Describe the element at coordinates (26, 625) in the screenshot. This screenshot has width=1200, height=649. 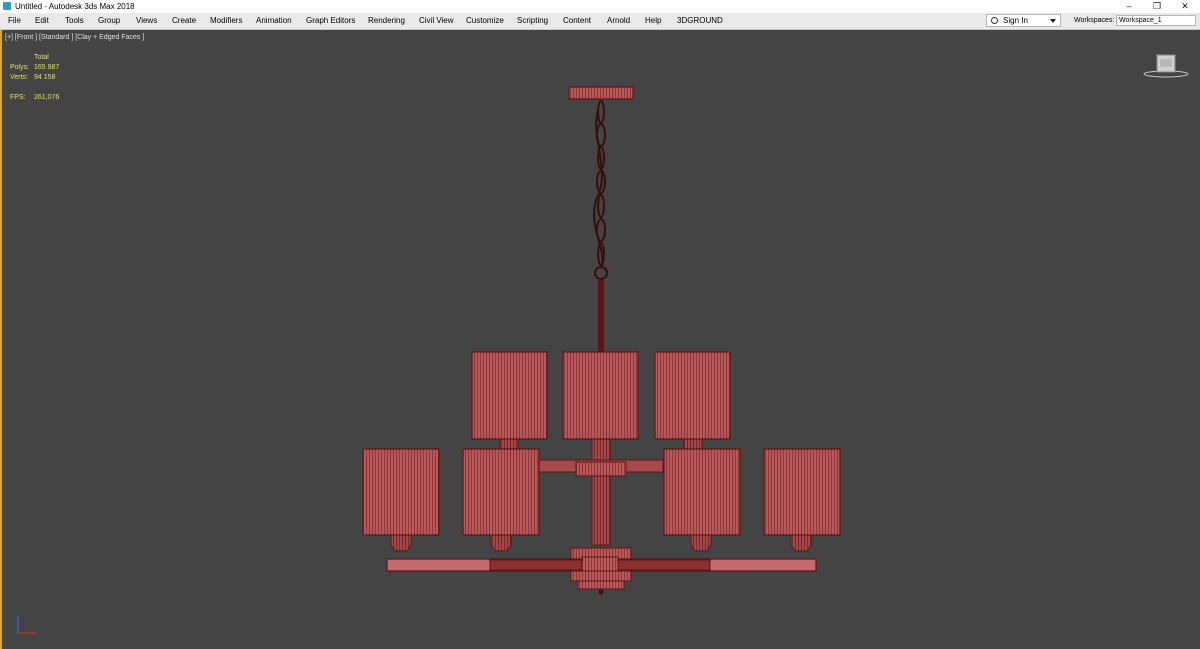
I see `axis-tripod-icon` at that location.